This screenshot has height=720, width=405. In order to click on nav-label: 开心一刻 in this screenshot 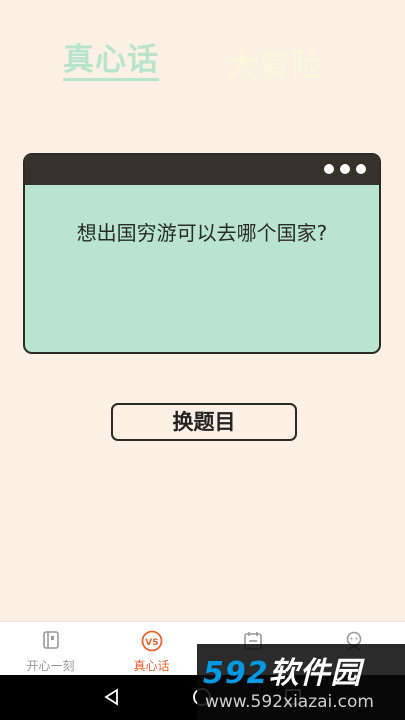, I will do `click(50, 666)`.